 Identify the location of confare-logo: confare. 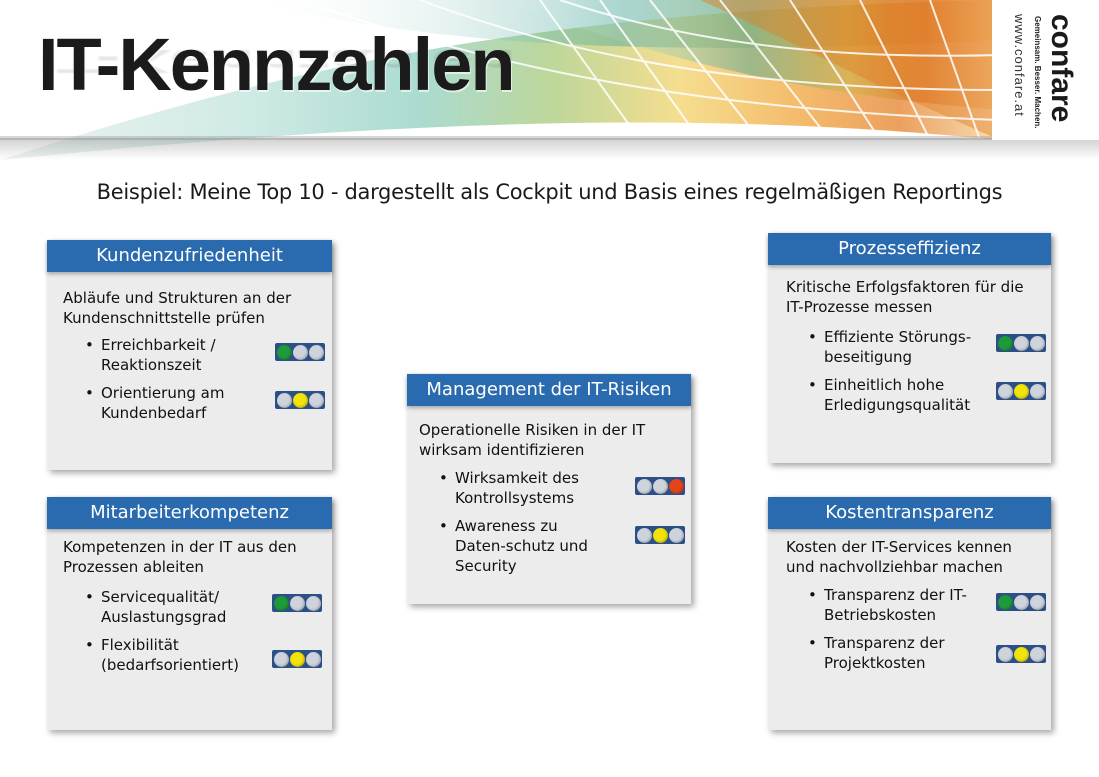
(1061, 68).